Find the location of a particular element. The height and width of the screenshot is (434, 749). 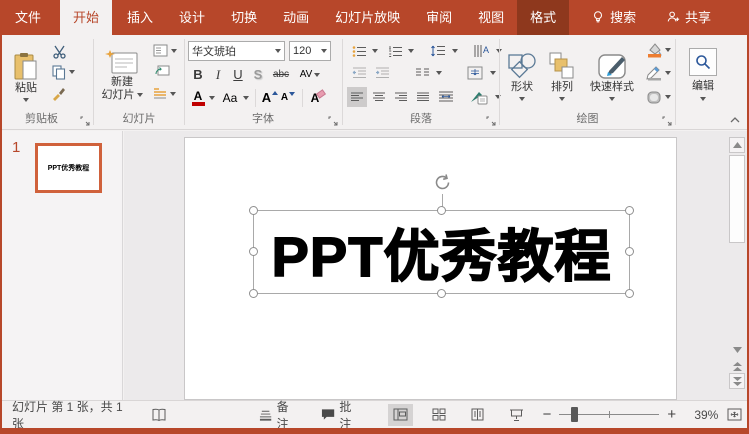

zoom-slider-tick is located at coordinates (610, 414).